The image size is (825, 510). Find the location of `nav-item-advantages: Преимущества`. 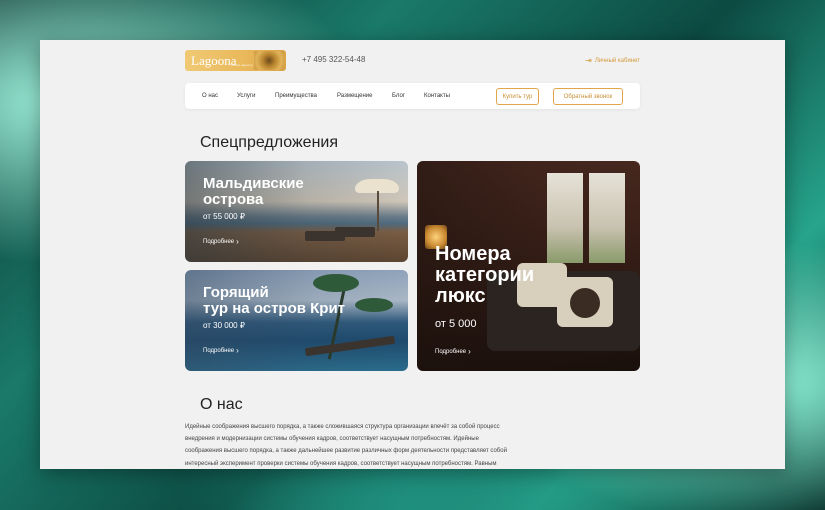

nav-item-advantages: Преимущества is located at coordinates (296, 96).